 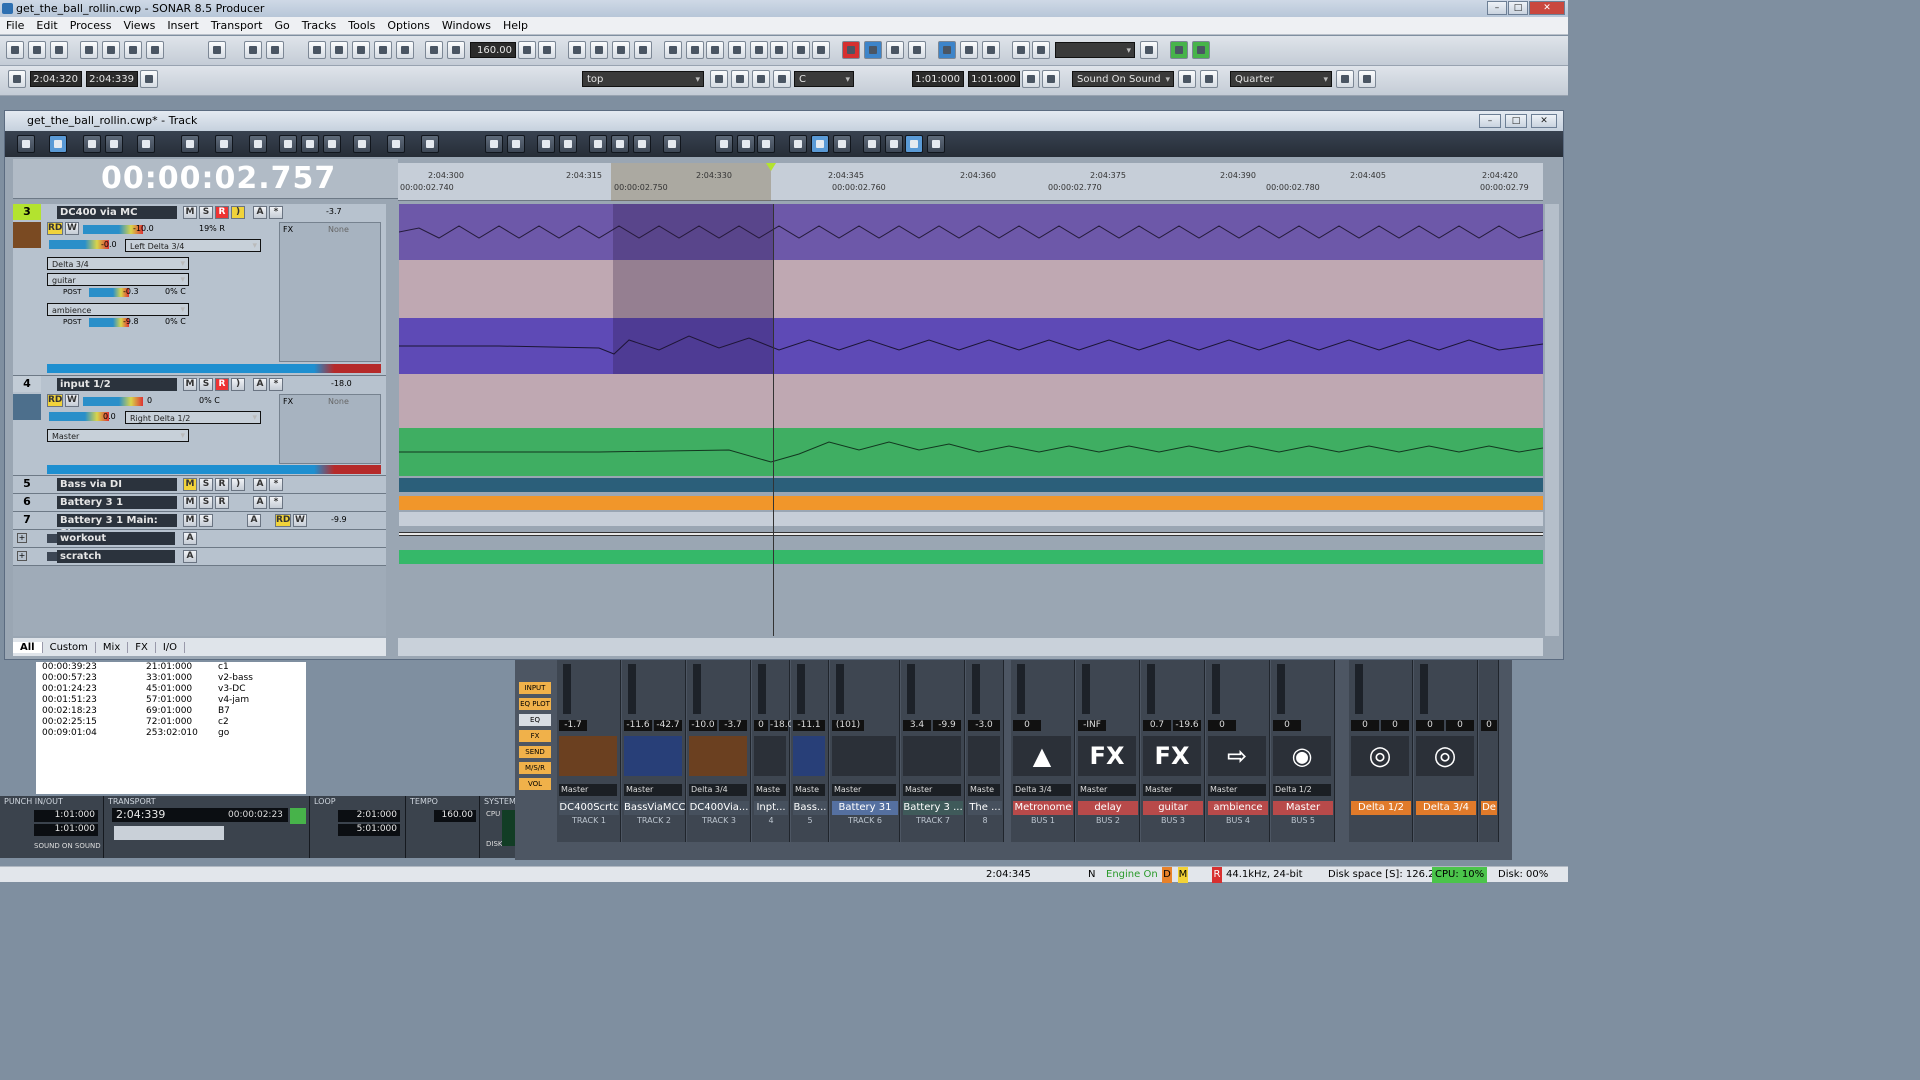 What do you see at coordinates (933, 751) in the screenshot?
I see `strip-track-7: 3.4 -9.9 Master Battery 3 ... TRACK 7` at bounding box center [933, 751].